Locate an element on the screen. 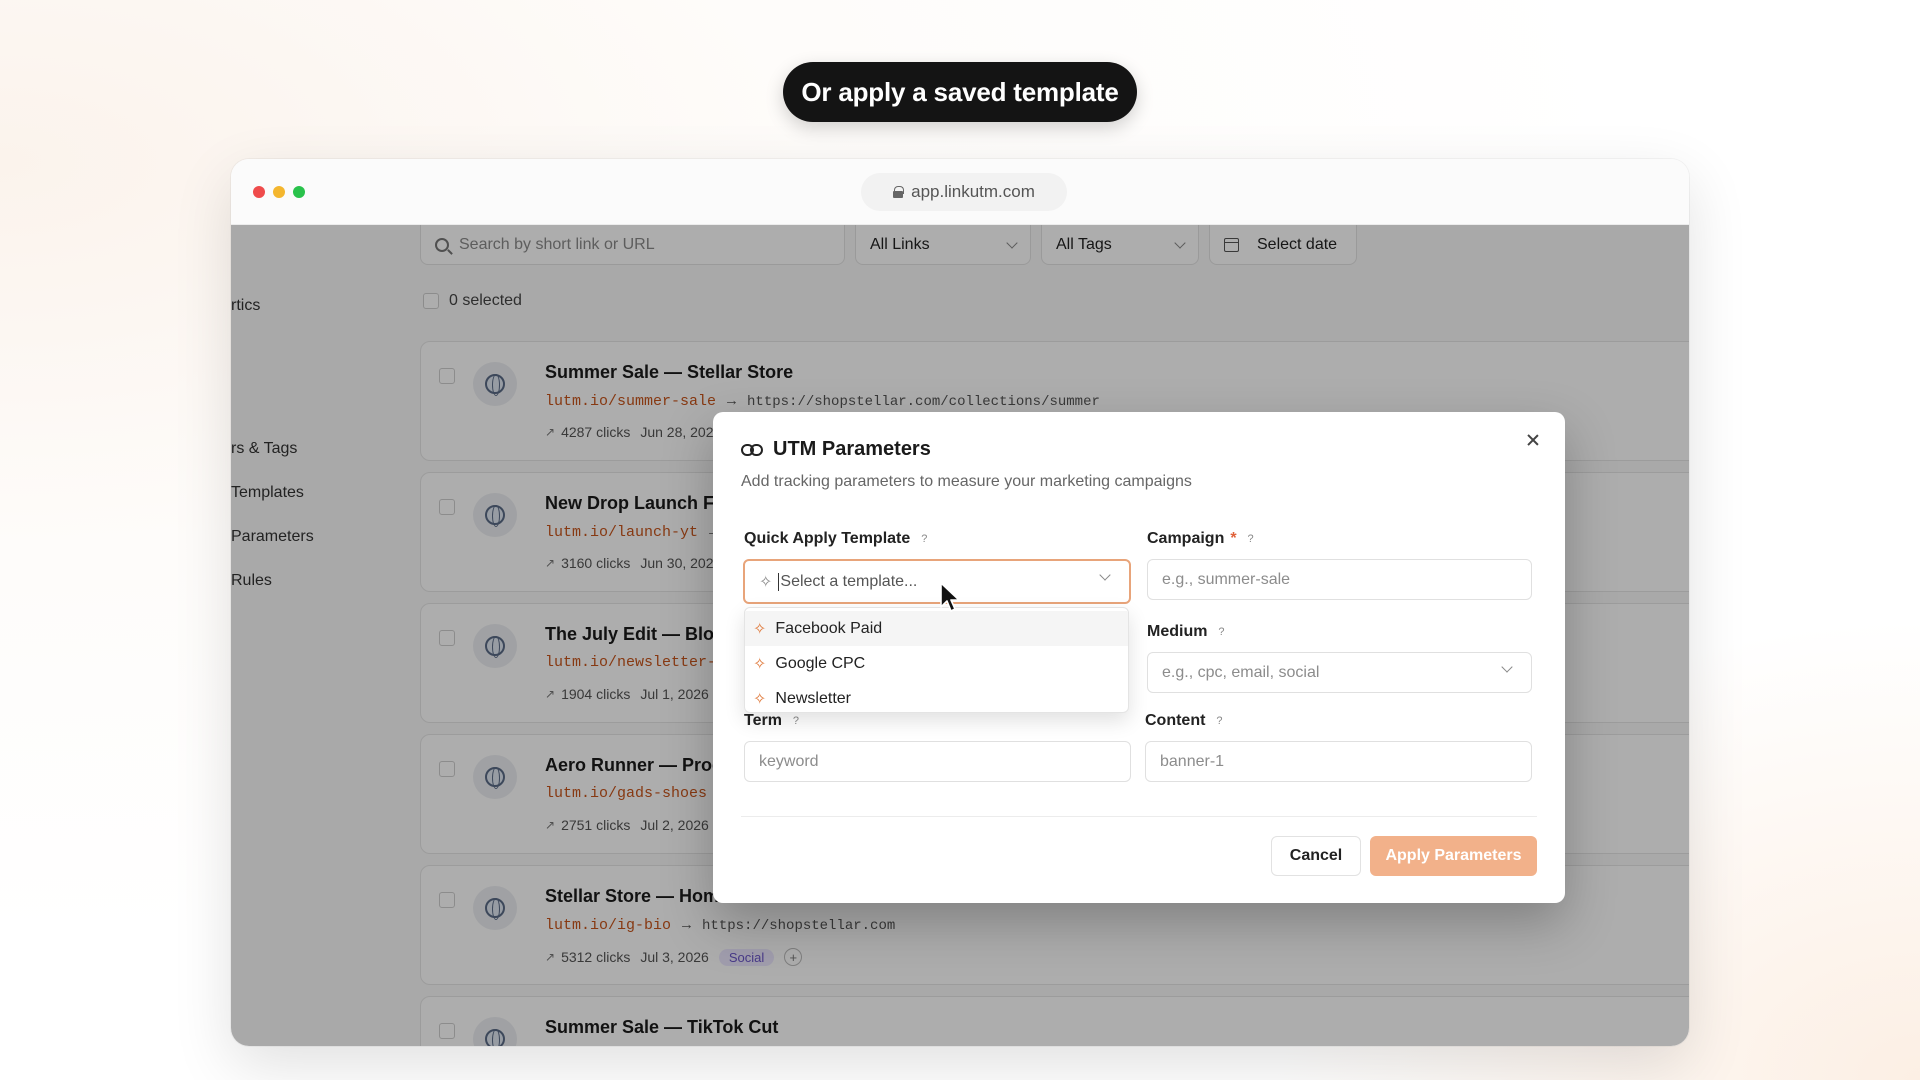  term-input: keyword is located at coordinates (937, 761).